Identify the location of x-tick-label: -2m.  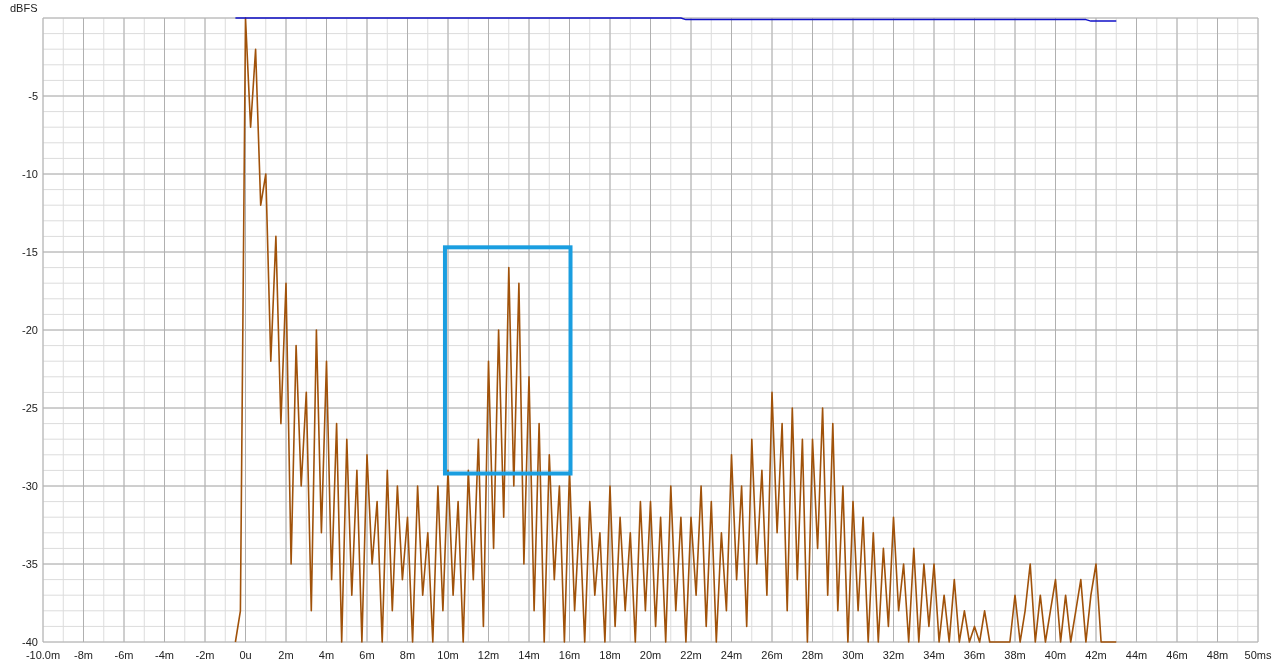
(205, 655).